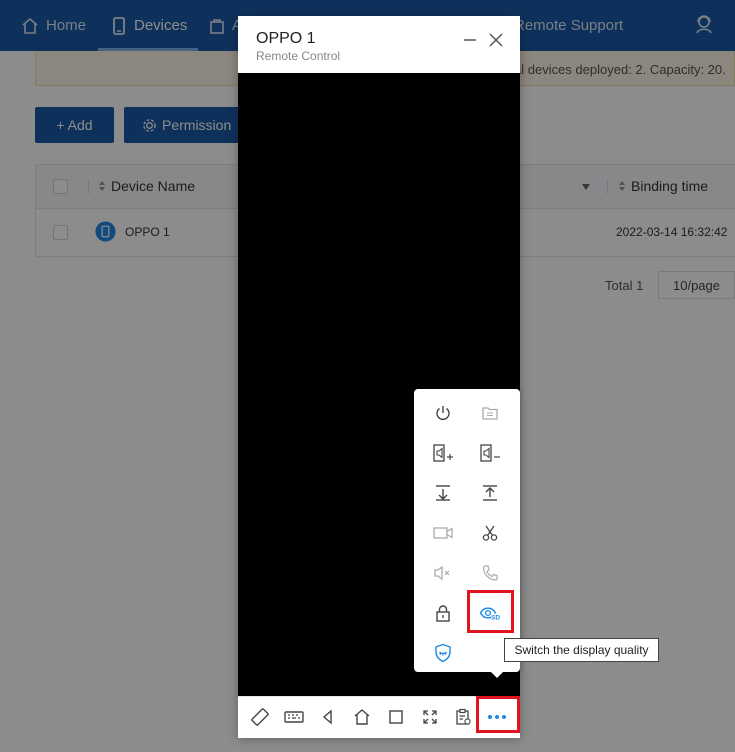 This screenshot has width=735, height=752. I want to click on volume-down-button, so click(490, 453).